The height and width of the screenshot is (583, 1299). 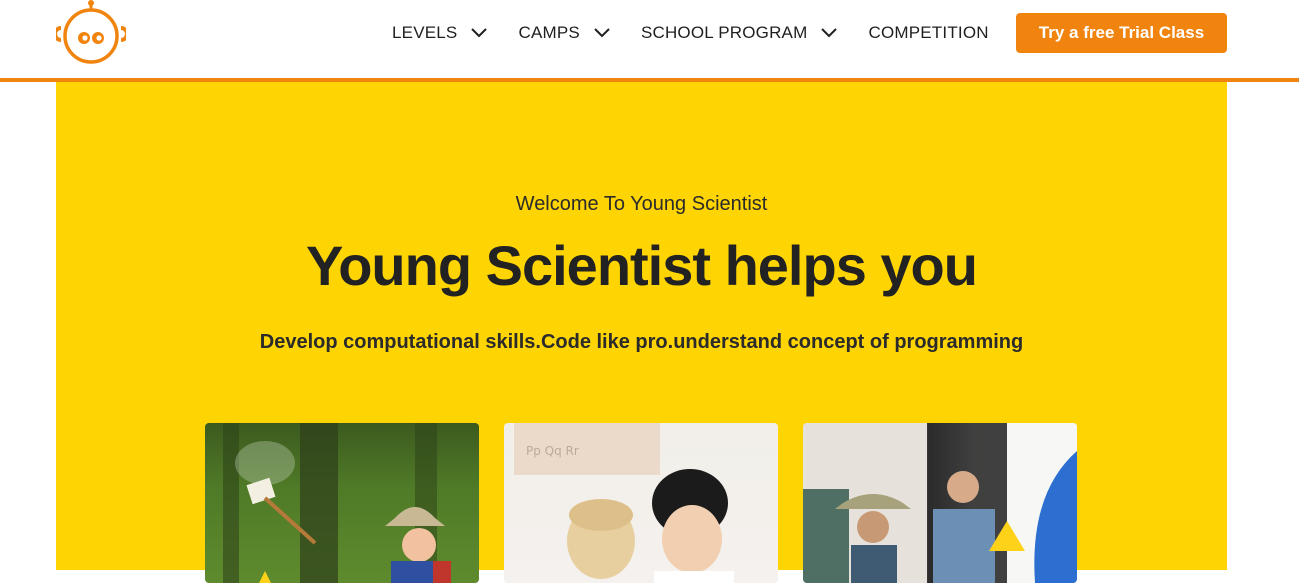 I want to click on forest-campfire-photo, so click(x=342, y=503).